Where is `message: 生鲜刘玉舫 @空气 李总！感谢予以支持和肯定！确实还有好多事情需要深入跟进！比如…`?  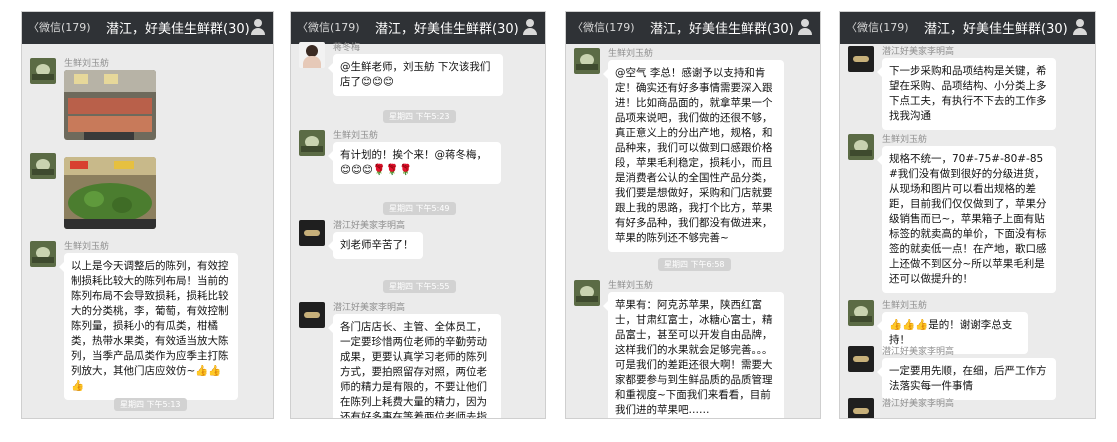 message: 生鲜刘玉舫 @空气 李总！感谢予以支持和肯定！确实还有好多事情需要深入跟进！比如… is located at coordinates (695, 153).